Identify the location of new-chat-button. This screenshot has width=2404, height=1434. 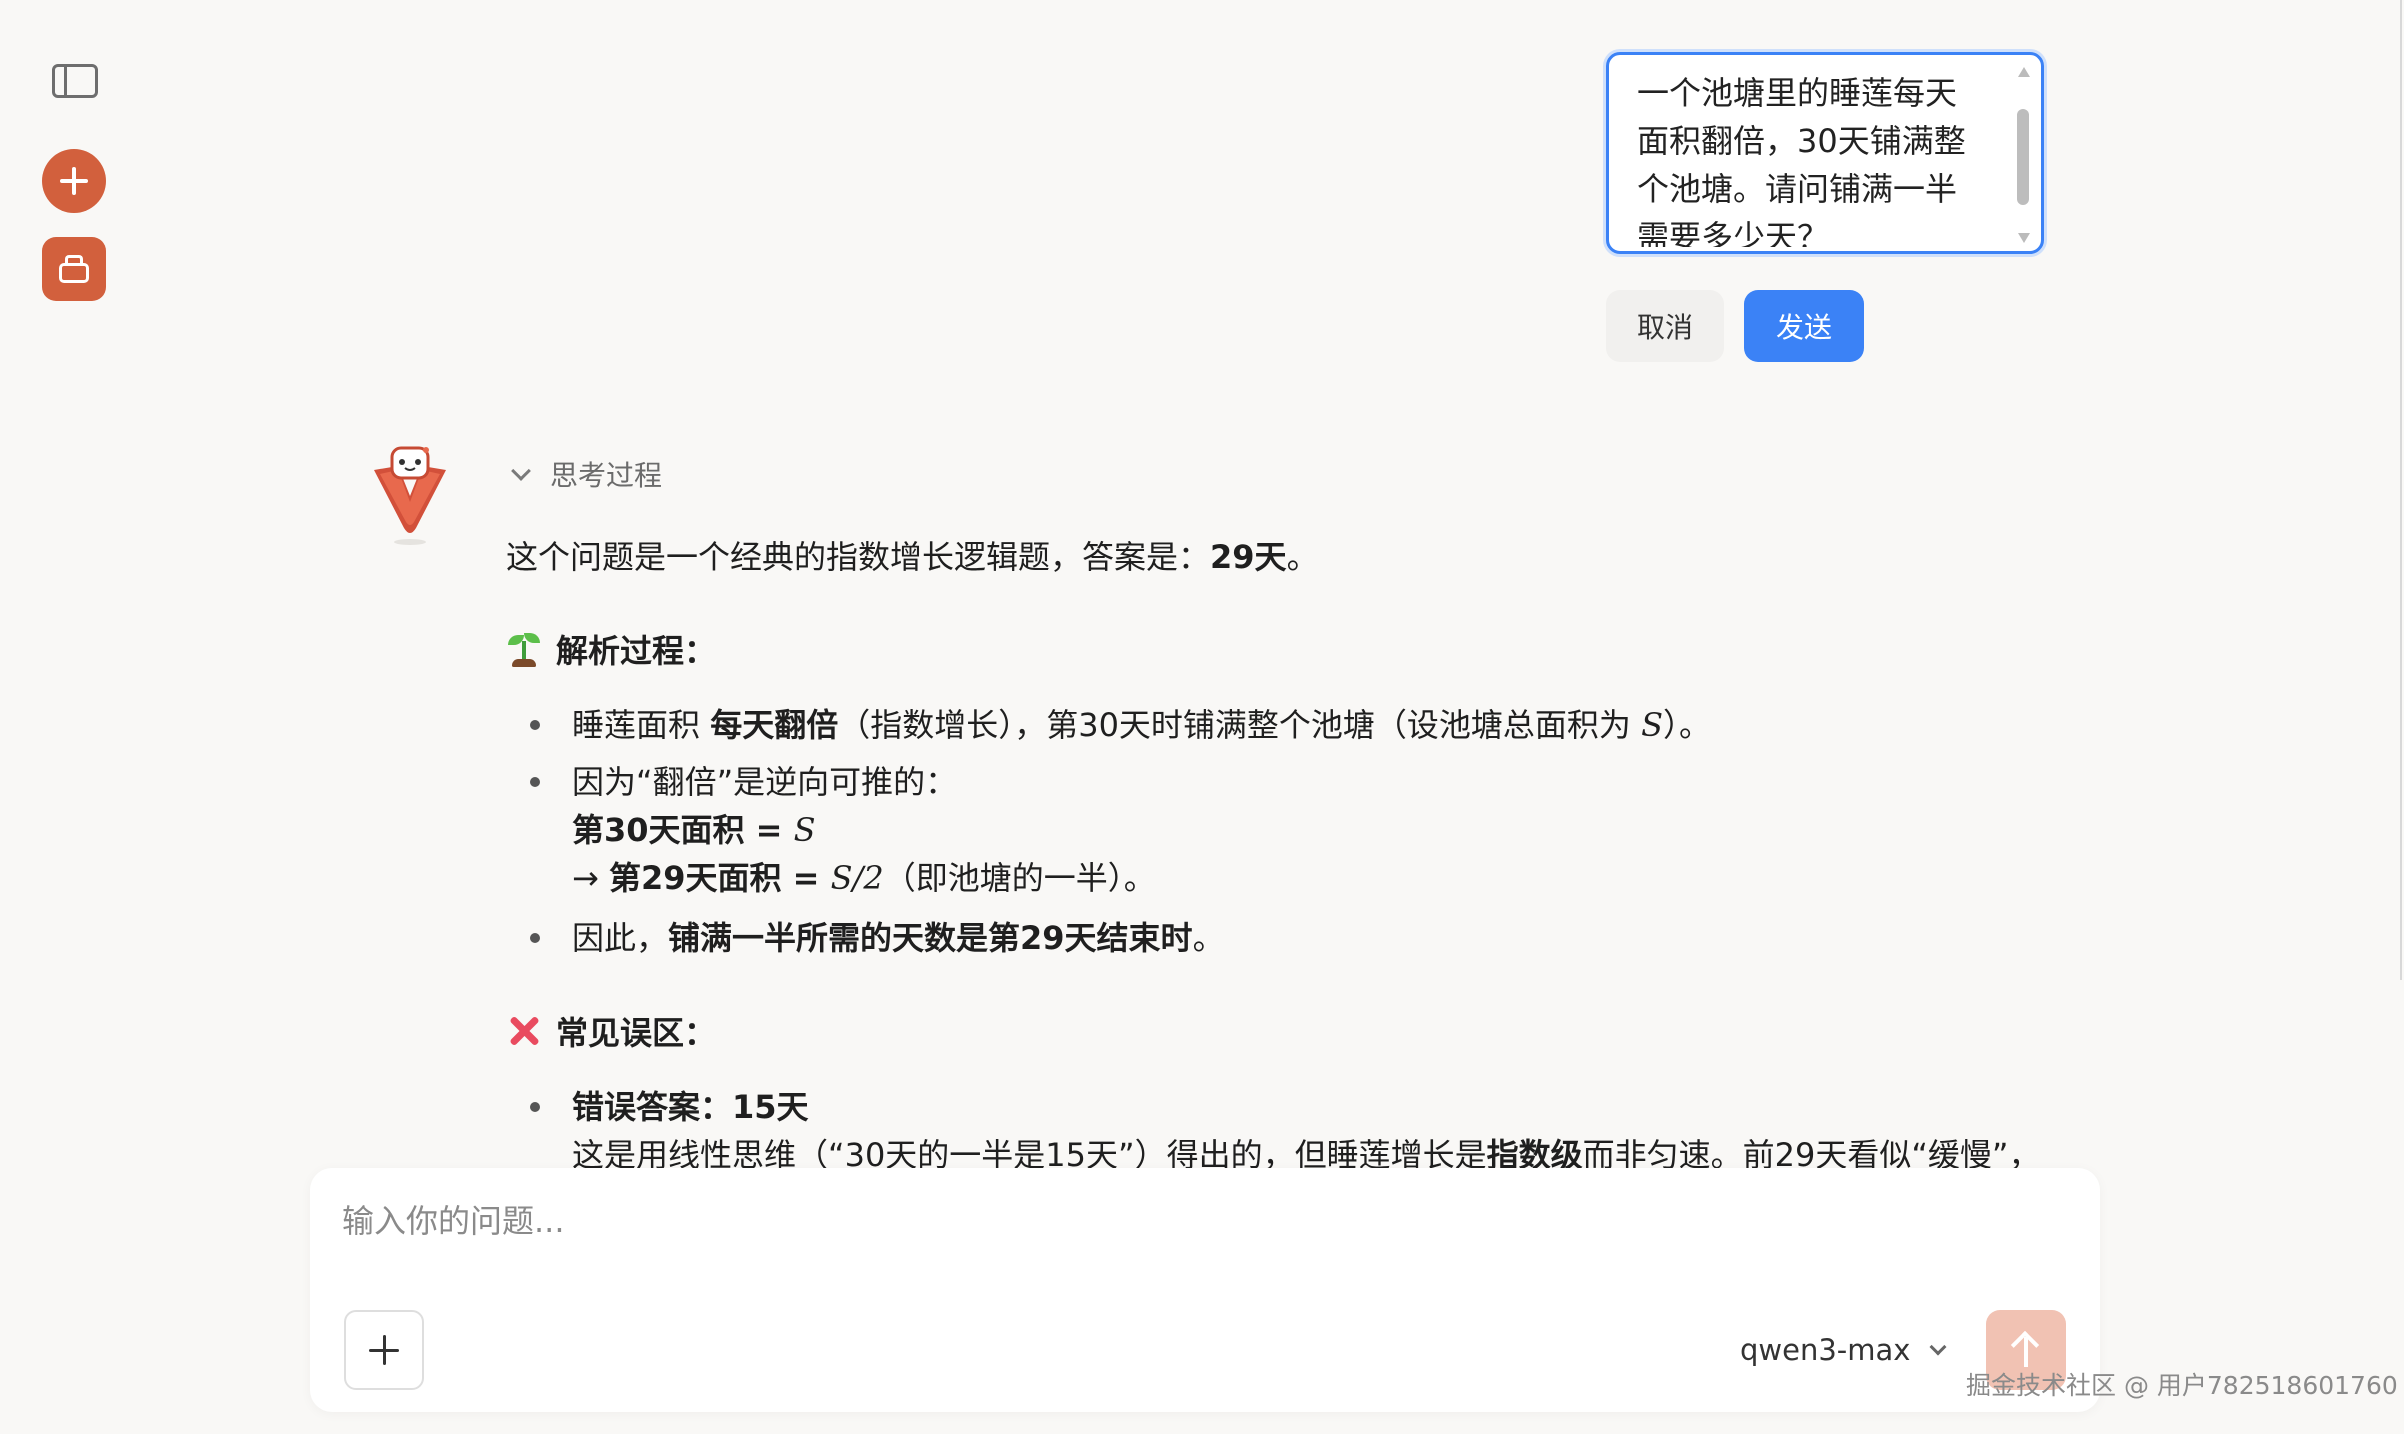
(74, 181).